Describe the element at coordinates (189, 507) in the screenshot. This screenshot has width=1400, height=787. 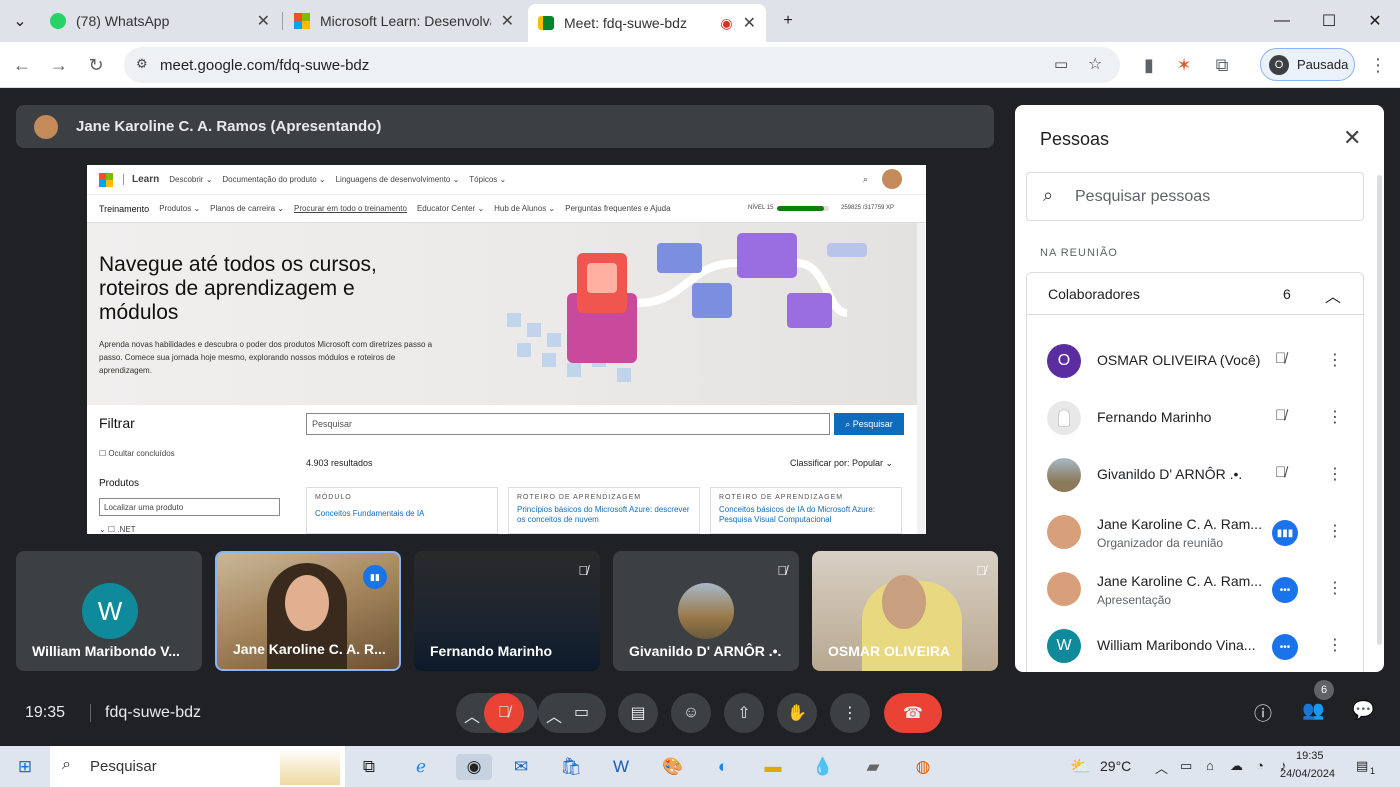
I see `find-product-input: Localizar uma produto` at that location.